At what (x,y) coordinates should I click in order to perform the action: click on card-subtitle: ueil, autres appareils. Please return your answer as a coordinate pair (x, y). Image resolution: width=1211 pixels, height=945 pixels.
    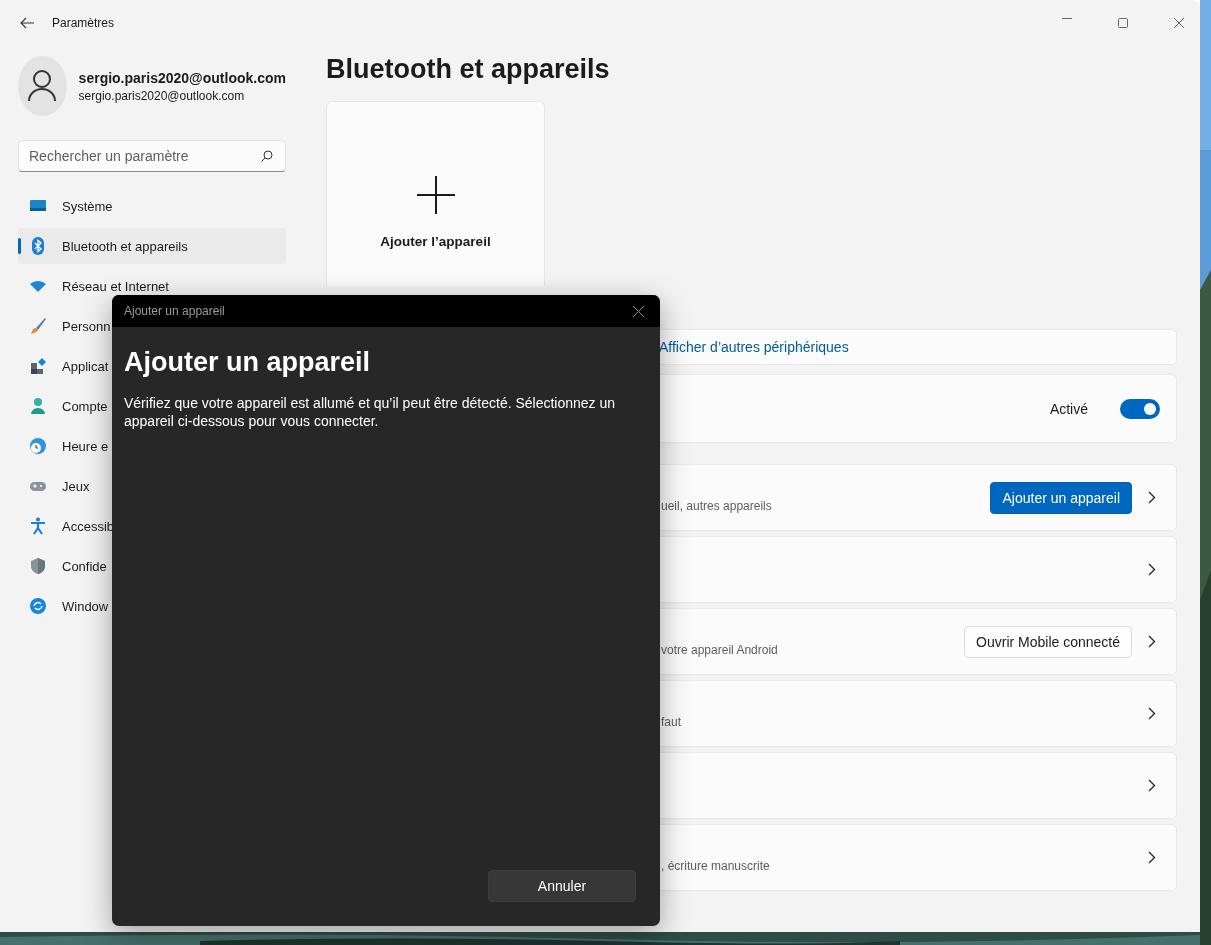
    Looking at the image, I should click on (716, 507).